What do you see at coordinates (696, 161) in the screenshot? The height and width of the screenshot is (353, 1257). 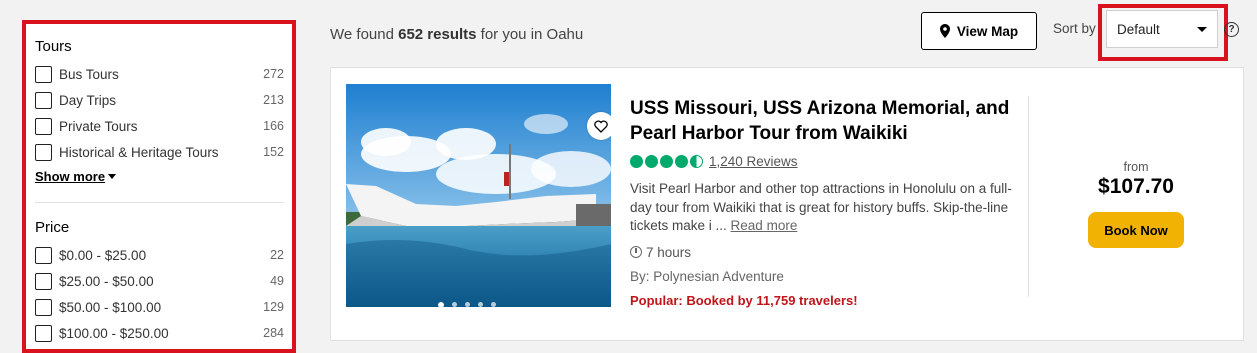 I see `rating-bubble-half` at bounding box center [696, 161].